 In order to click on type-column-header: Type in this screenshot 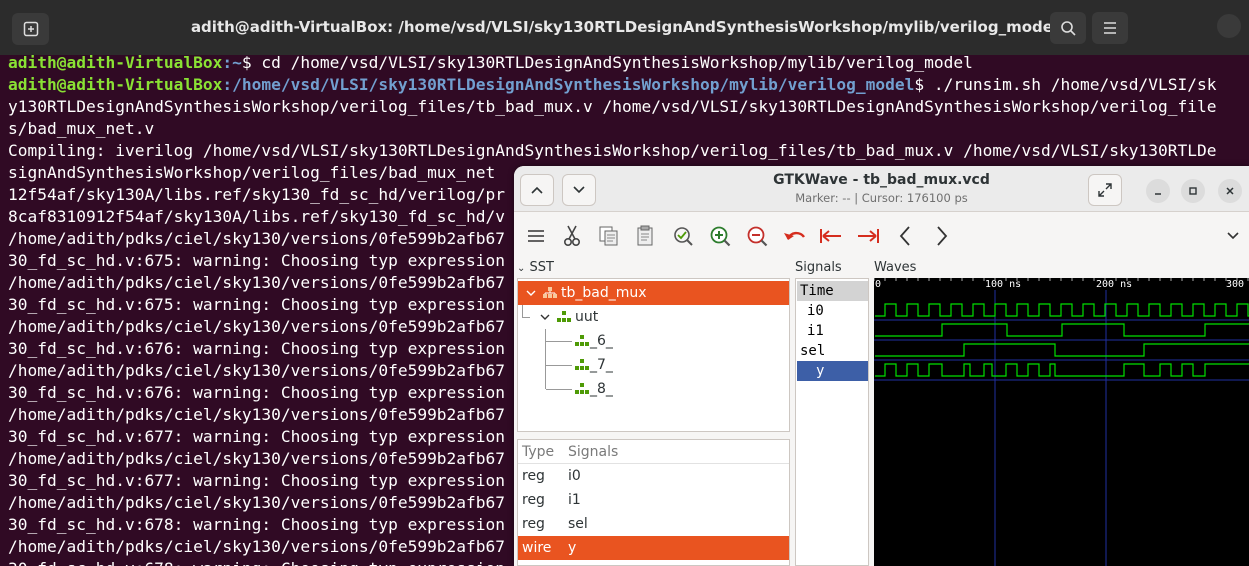, I will do `click(541, 452)`.